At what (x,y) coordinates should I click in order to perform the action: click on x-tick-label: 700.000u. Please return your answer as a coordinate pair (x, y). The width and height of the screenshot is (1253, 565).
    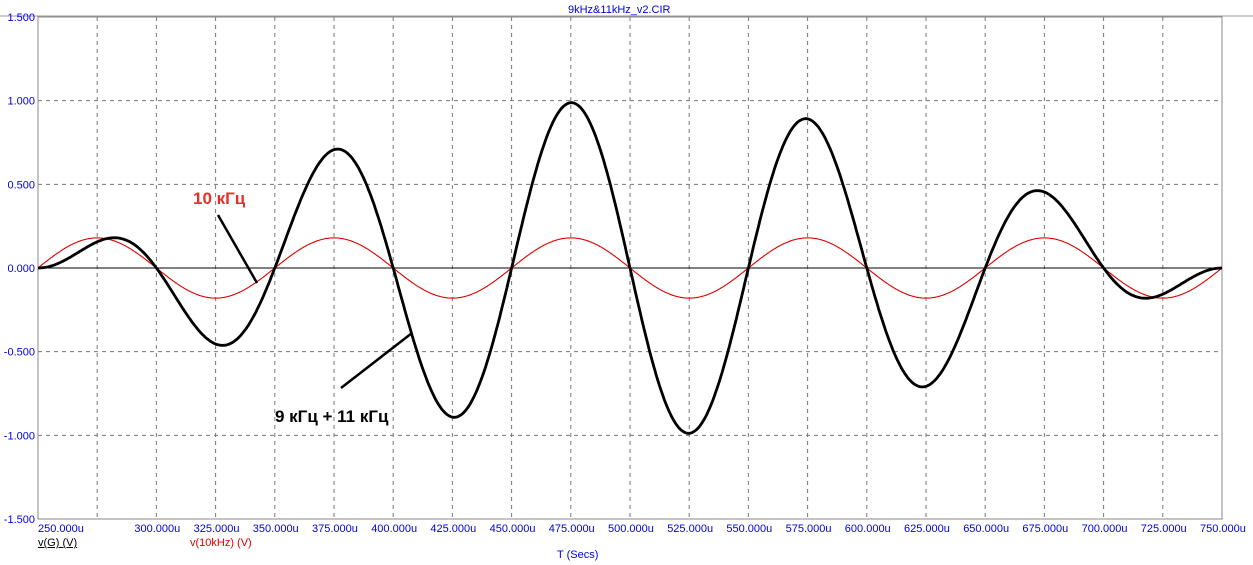
    Looking at the image, I should click on (1105, 529).